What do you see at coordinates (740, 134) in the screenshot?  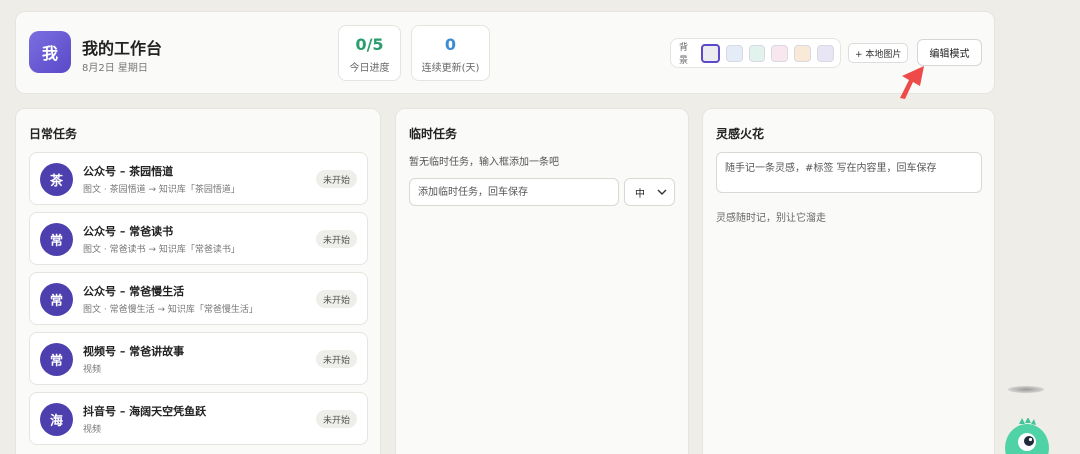 I see `panel-title: 灵感火花` at bounding box center [740, 134].